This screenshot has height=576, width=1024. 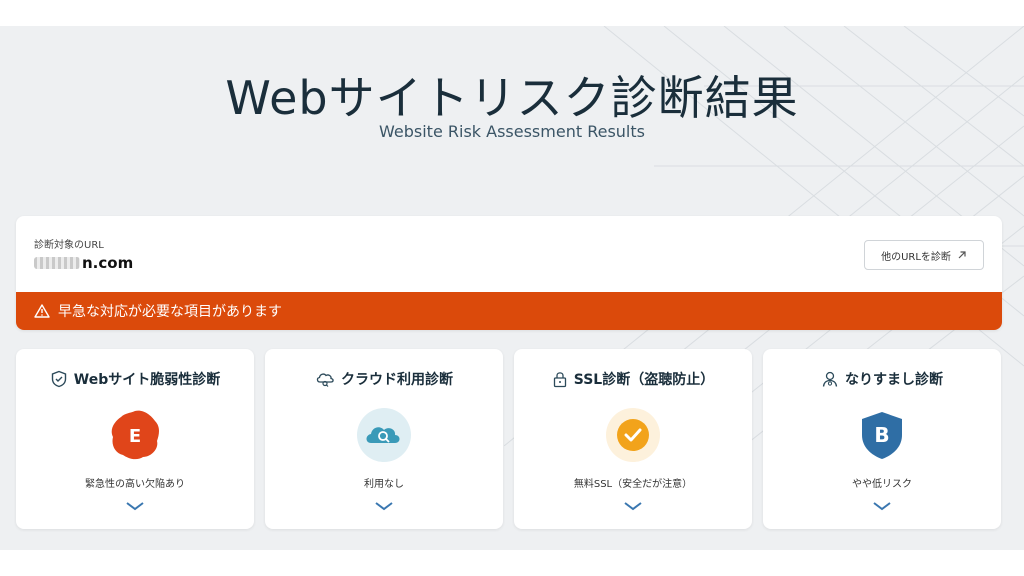 What do you see at coordinates (633, 484) in the screenshot?
I see `card-status: 無料SSL（安全だが注意）` at bounding box center [633, 484].